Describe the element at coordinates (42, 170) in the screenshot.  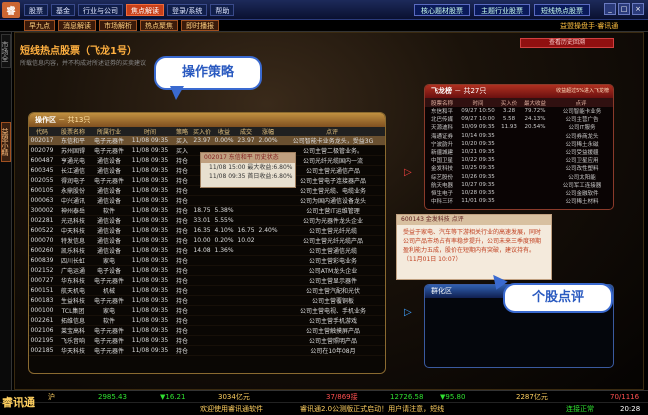
I see `cell-code: 600345` at that location.